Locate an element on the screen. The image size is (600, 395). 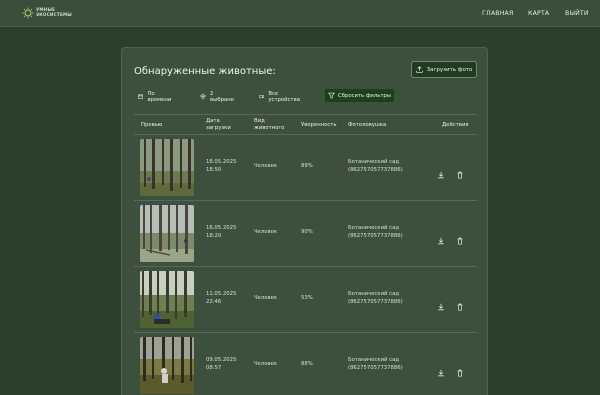
row-date: 11.05.2025 22:46 is located at coordinates (221, 298).